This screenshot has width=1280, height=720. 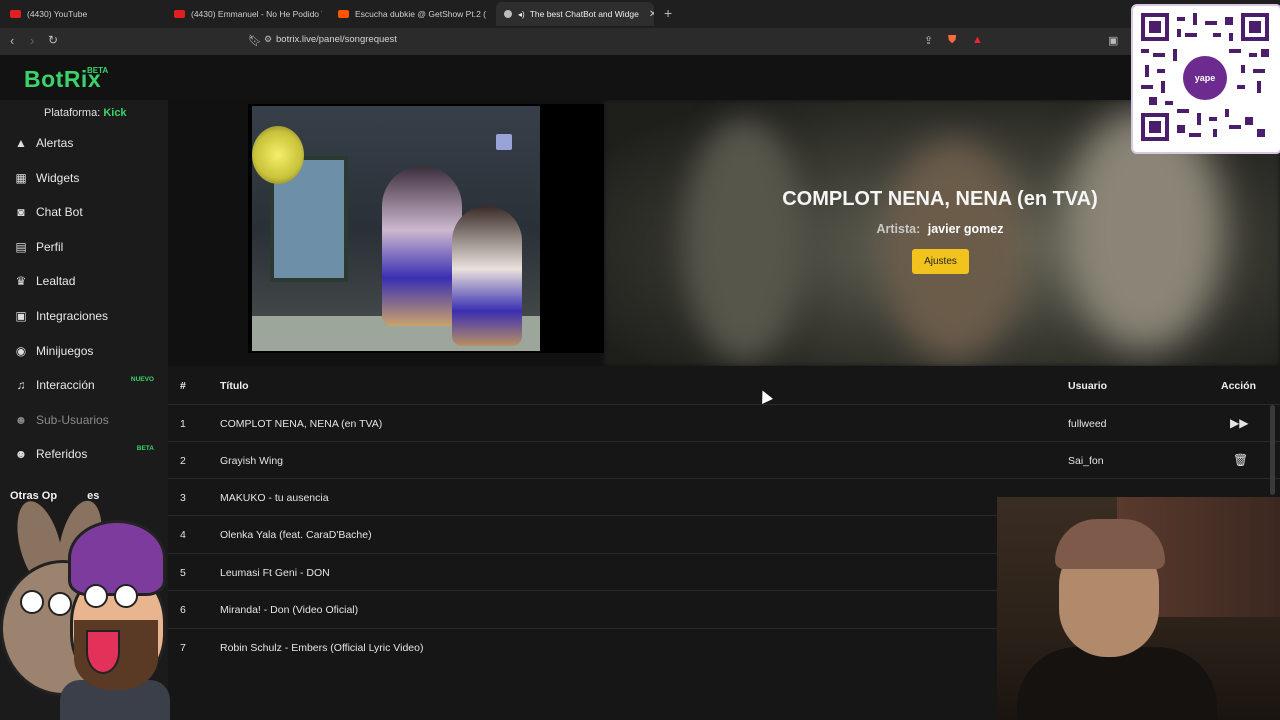 What do you see at coordinates (1088, 386) in the screenshot?
I see `column-header-user: Usuario` at bounding box center [1088, 386].